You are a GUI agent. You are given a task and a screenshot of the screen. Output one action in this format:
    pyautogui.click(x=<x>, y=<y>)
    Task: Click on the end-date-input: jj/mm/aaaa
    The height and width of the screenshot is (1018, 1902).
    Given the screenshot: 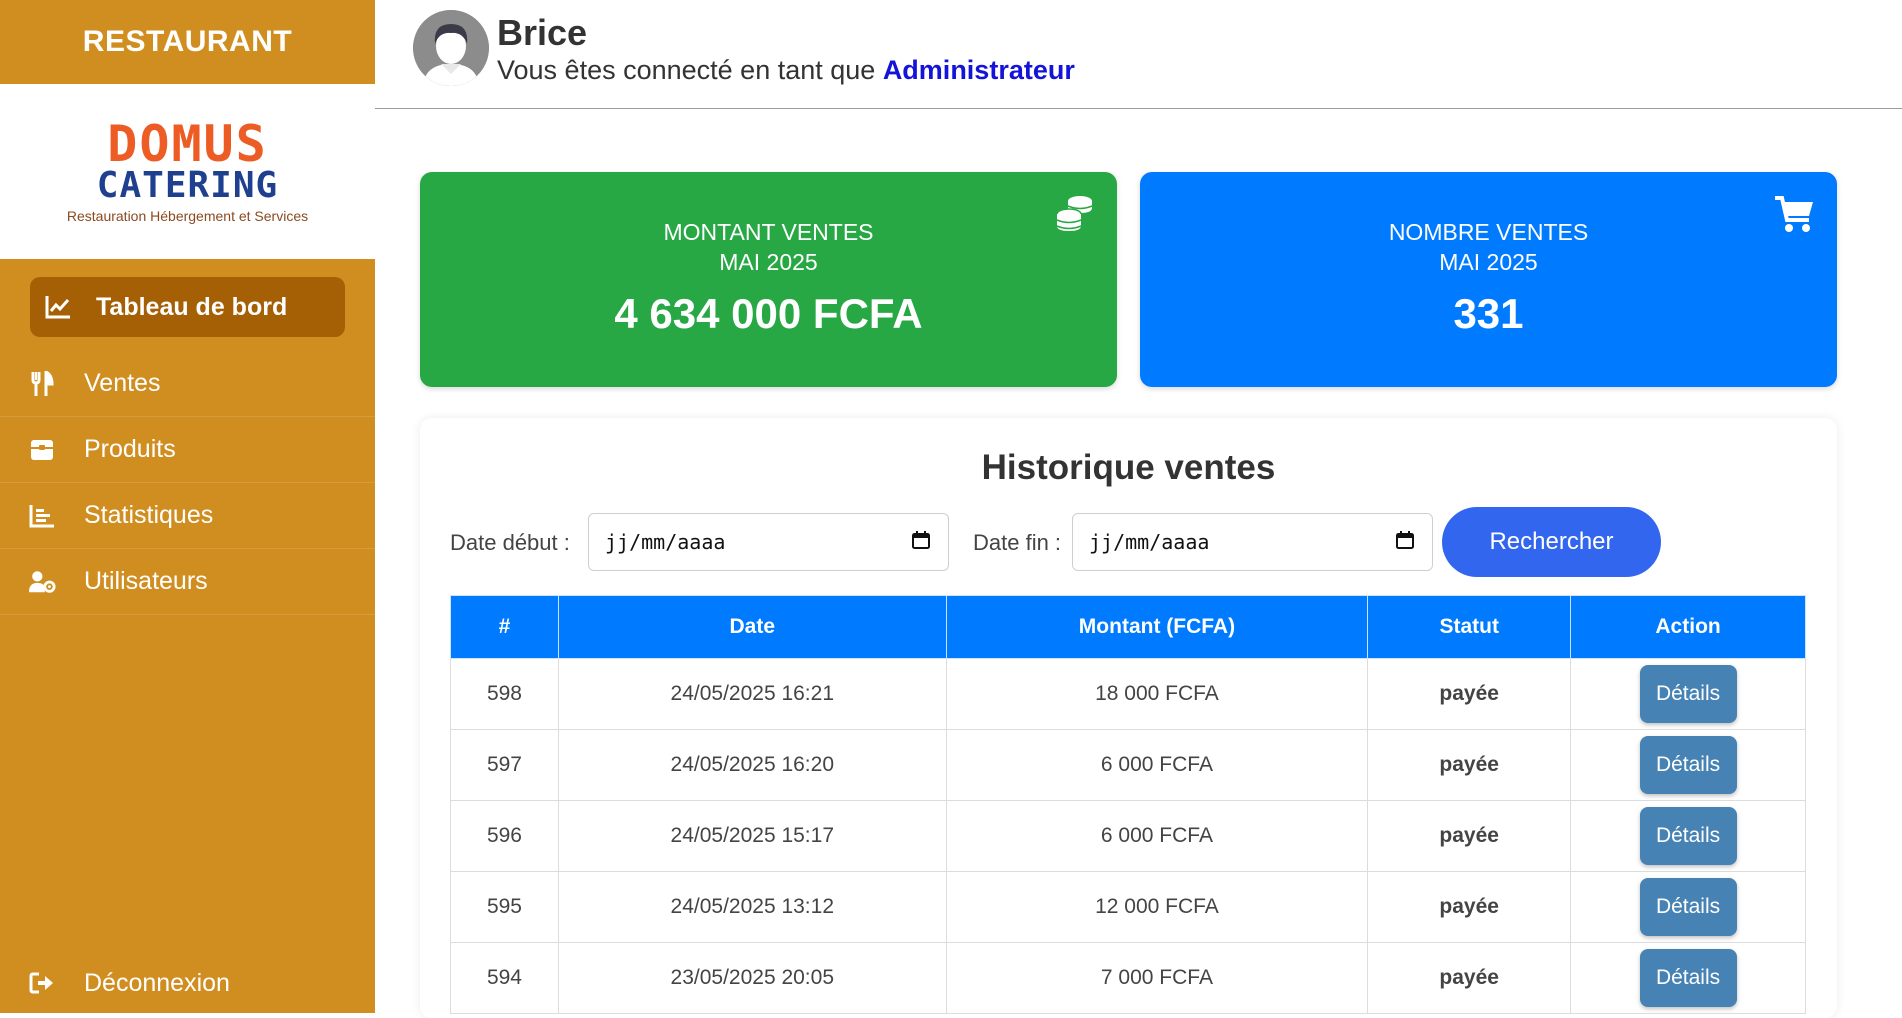 What is the action you would take?
    pyautogui.click(x=1252, y=542)
    